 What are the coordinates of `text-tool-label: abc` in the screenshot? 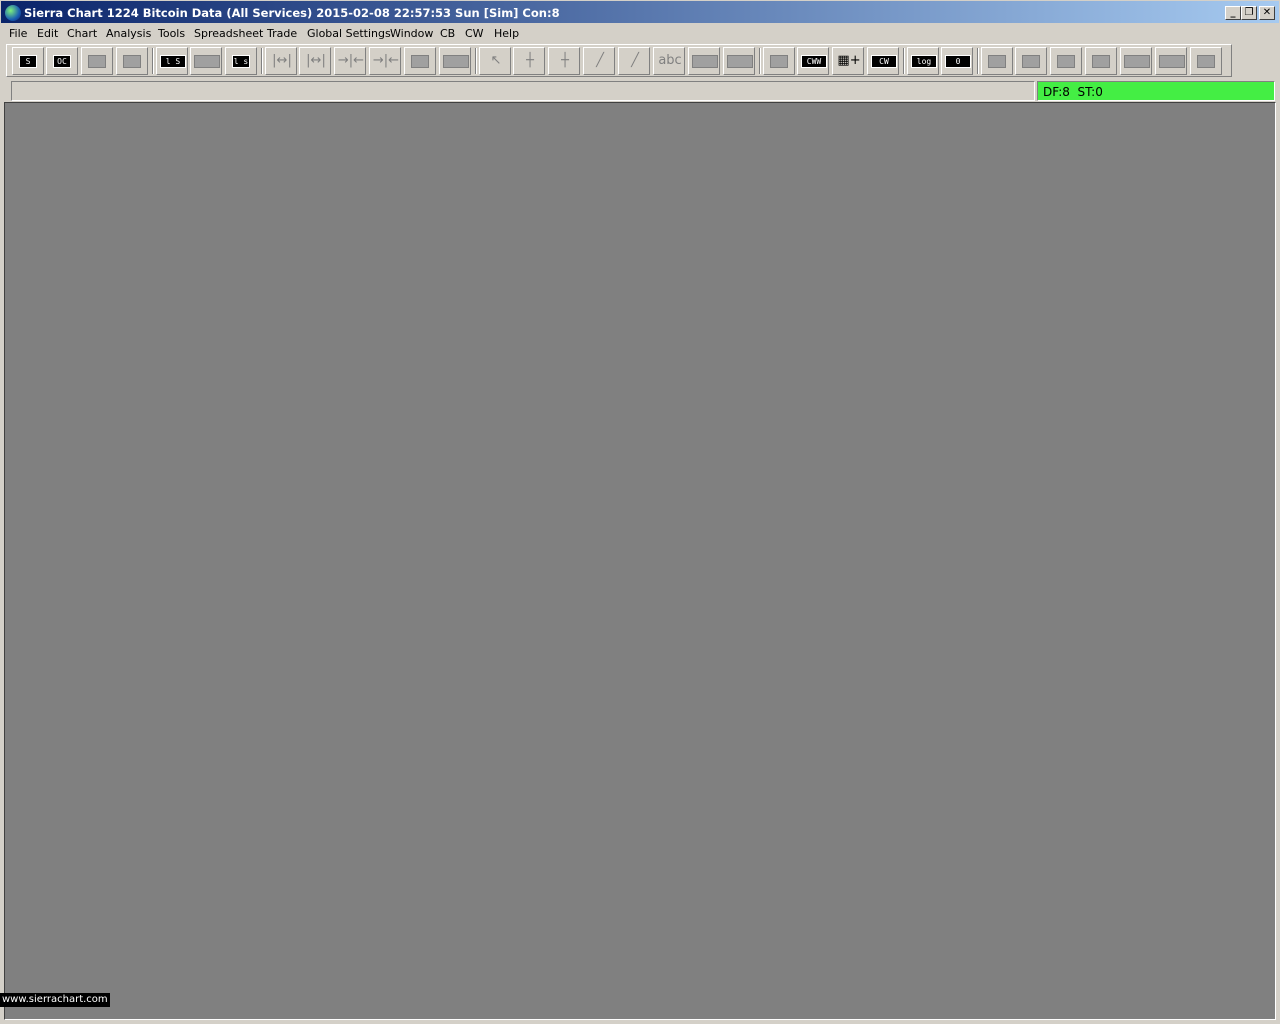 It's located at (670, 60).